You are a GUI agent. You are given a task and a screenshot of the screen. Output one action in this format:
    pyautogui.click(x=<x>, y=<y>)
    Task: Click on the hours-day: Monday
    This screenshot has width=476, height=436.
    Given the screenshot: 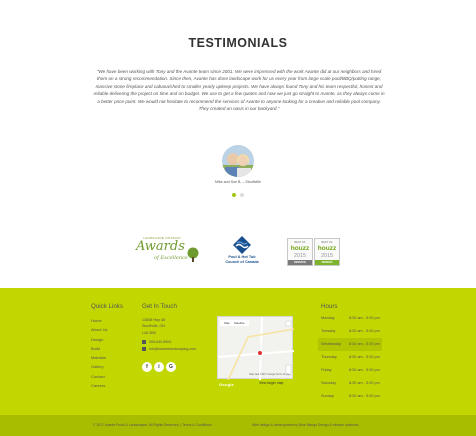 What is the action you would take?
    pyautogui.click(x=328, y=318)
    